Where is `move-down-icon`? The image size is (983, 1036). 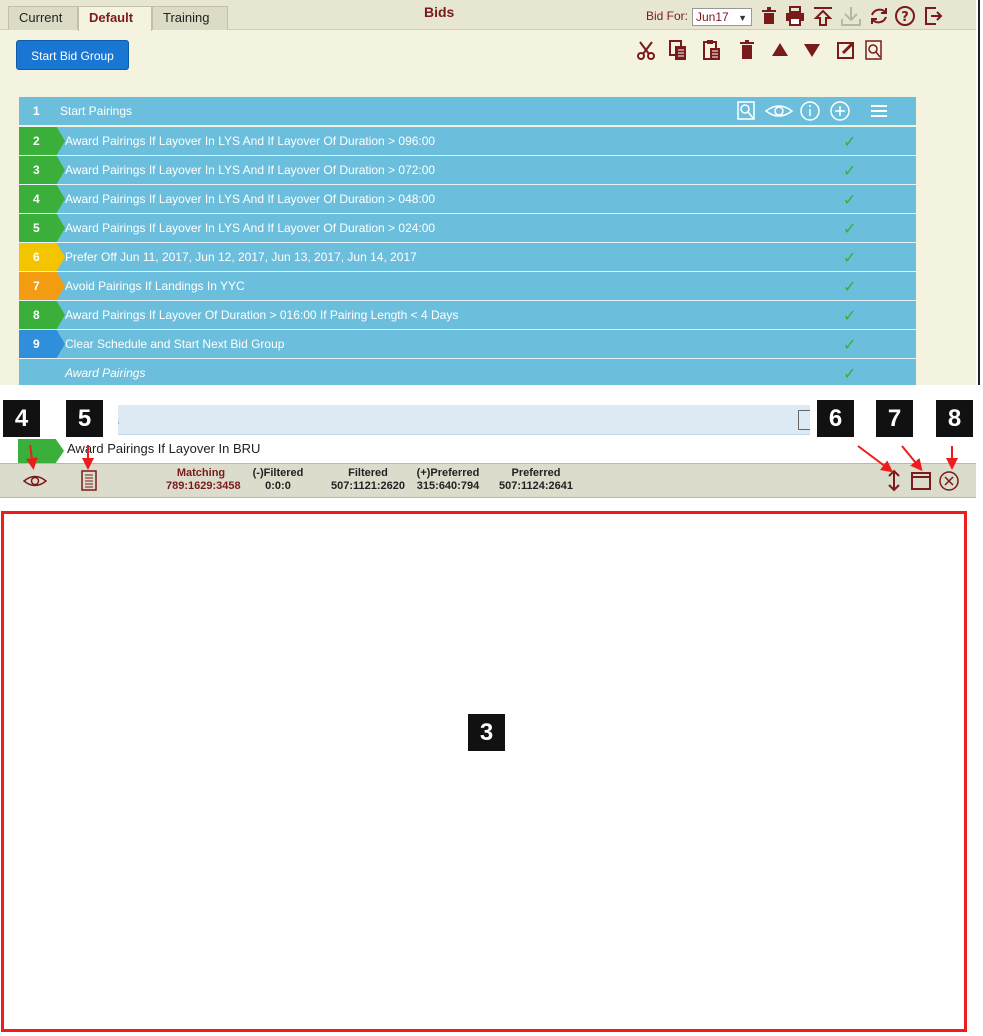
move-down-icon is located at coordinates (812, 50).